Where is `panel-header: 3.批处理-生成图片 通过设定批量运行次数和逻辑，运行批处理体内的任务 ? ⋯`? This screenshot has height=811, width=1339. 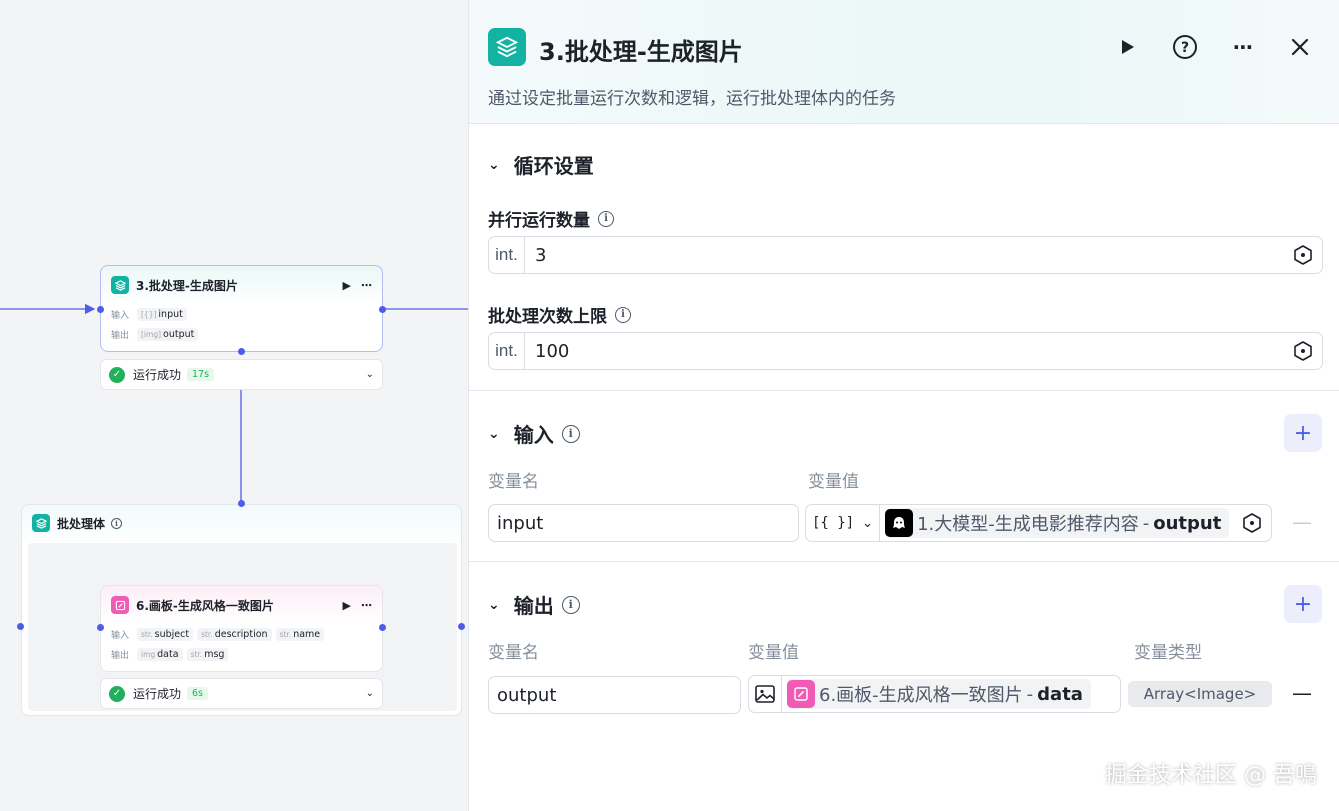 panel-header: 3.批处理-生成图片 通过设定批量运行次数和逻辑，运行批处理体内的任务 ? ⋯ is located at coordinates (904, 62).